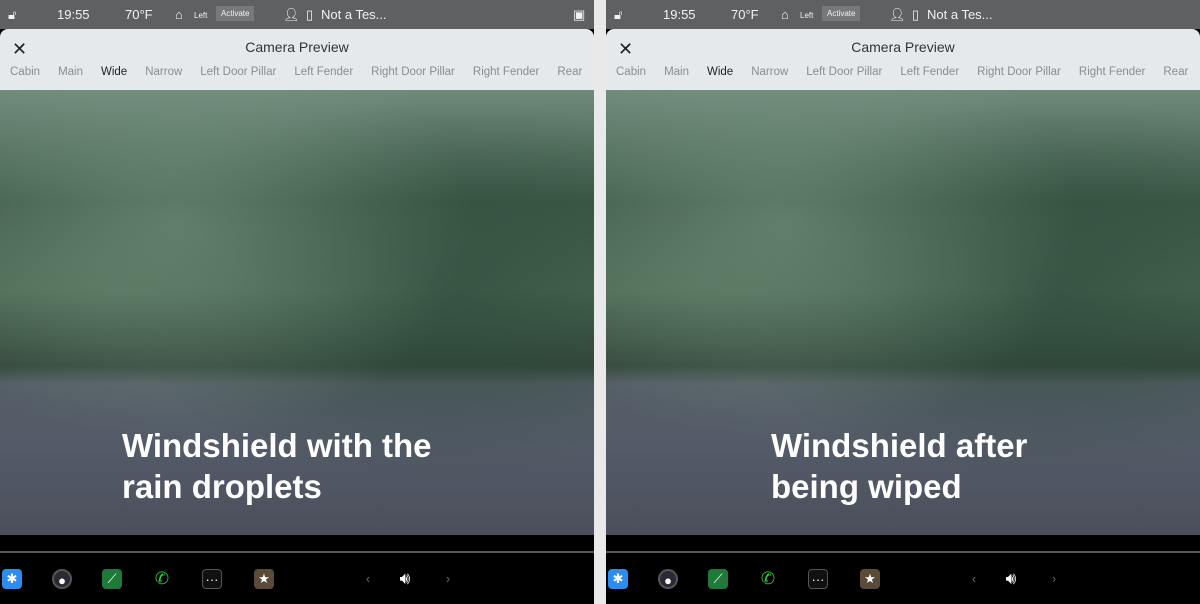 Image resolution: width=1200 pixels, height=604 pixels. I want to click on caption-line: Windshield after, so click(899, 445).